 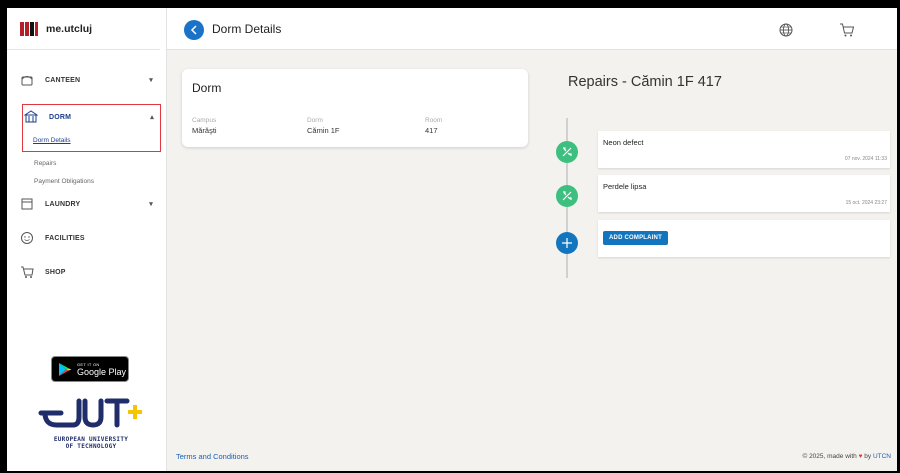 I want to click on add-node-button, so click(x=567, y=243).